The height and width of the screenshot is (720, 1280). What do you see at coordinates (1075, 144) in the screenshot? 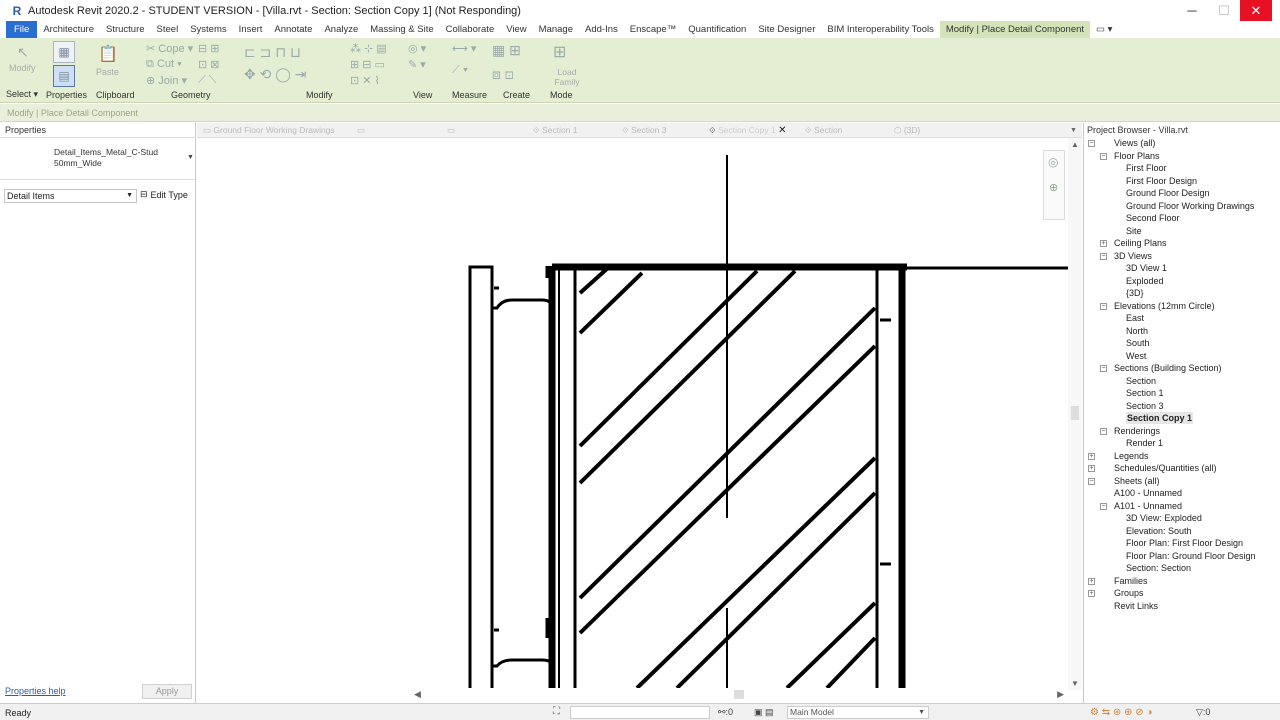
I see `scroll-up-icon: ▲` at bounding box center [1075, 144].